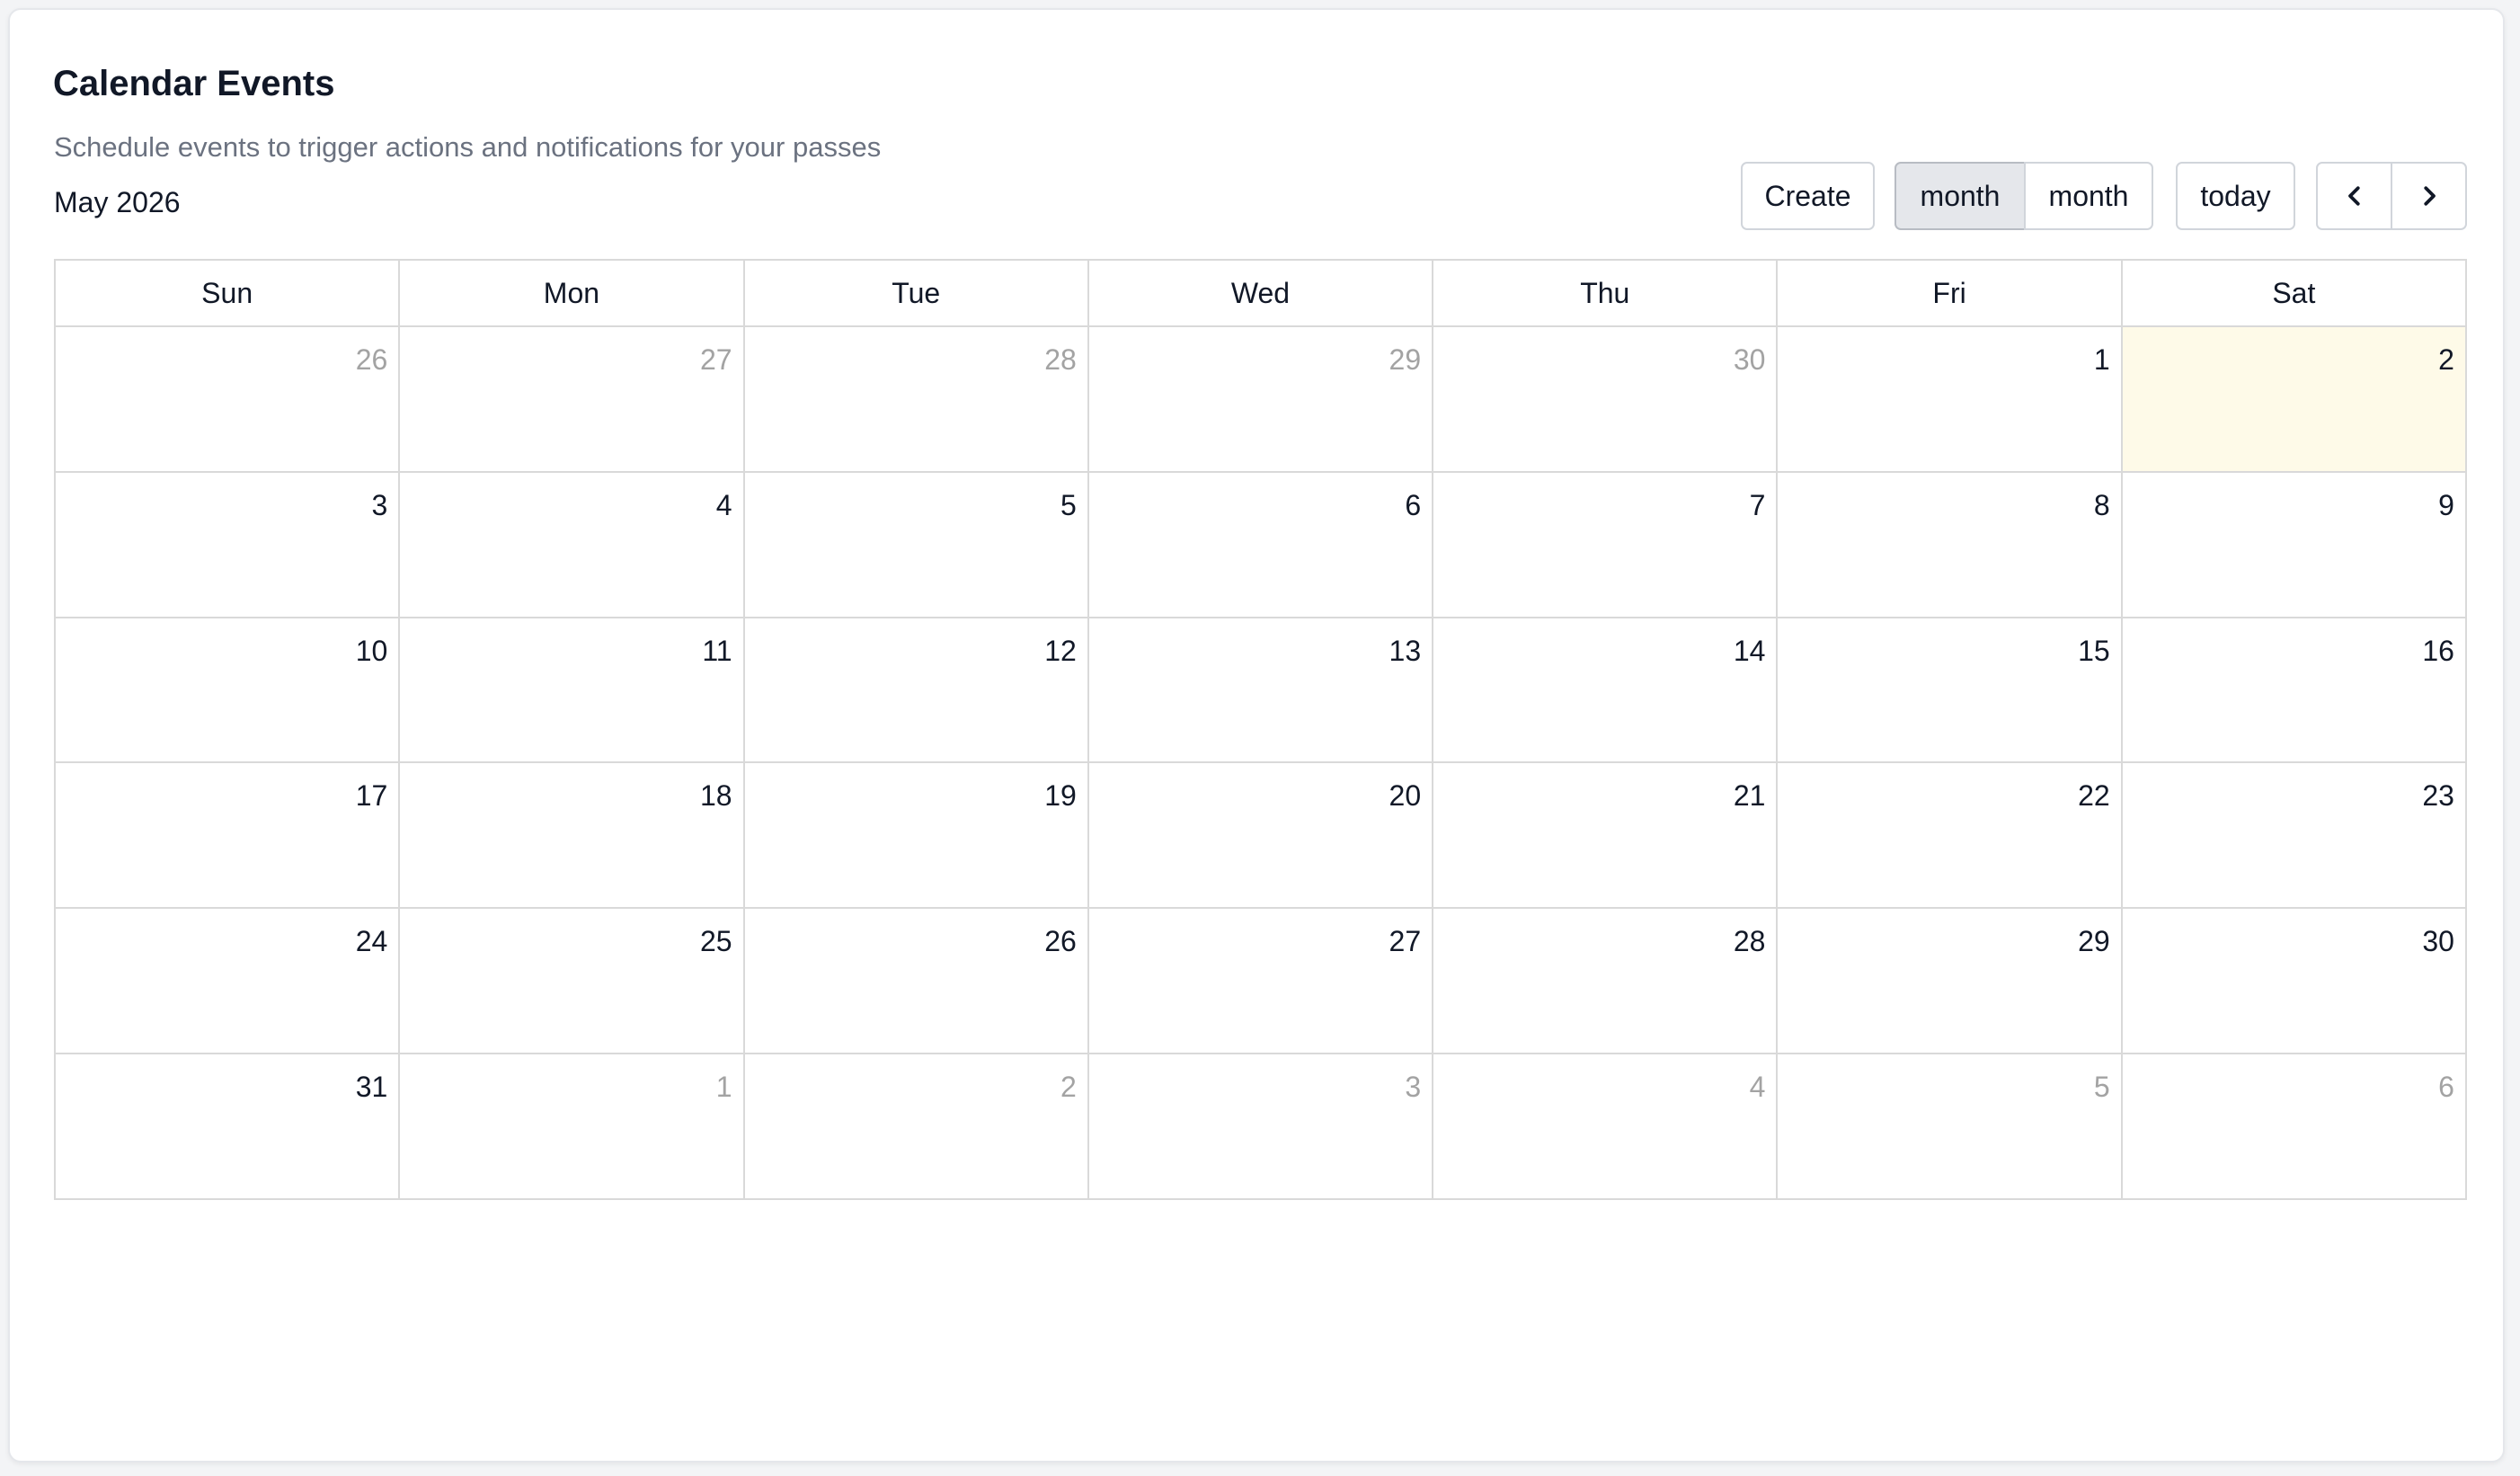 Image resolution: width=2520 pixels, height=1476 pixels. I want to click on day-number: 13, so click(1405, 650).